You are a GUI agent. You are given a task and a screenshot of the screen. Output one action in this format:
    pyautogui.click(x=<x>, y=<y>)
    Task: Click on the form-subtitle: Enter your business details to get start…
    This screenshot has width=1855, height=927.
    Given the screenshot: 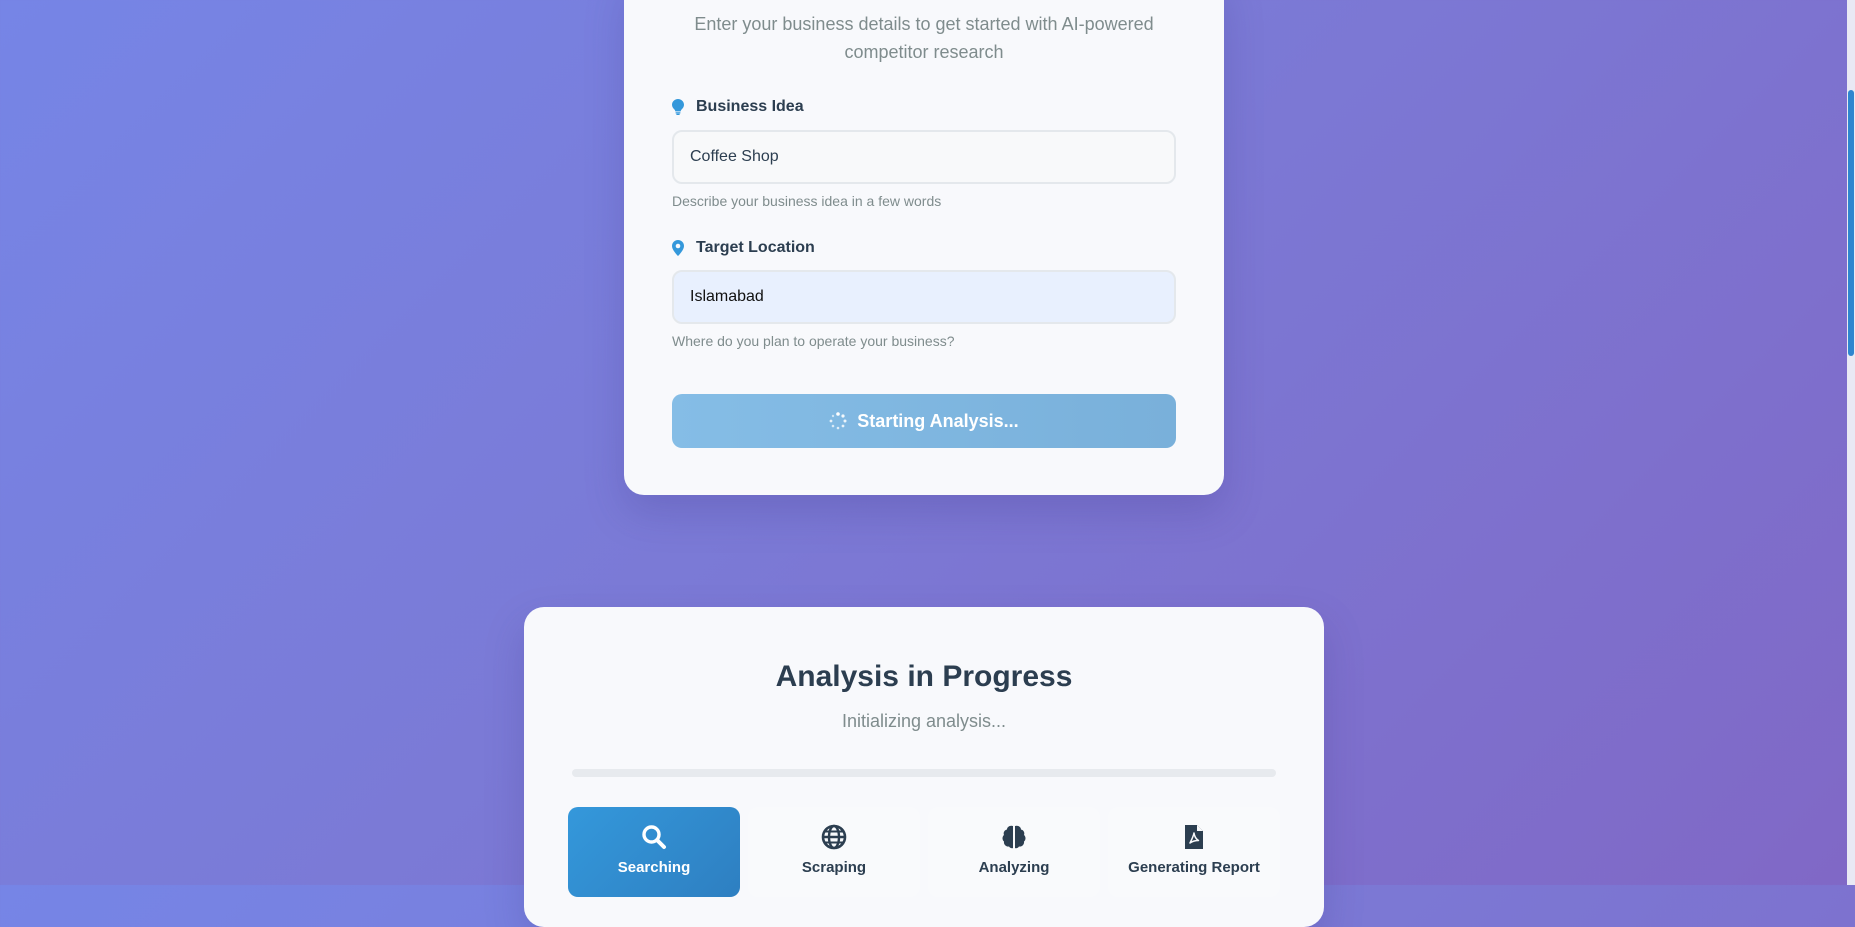 What is the action you would take?
    pyautogui.click(x=924, y=38)
    